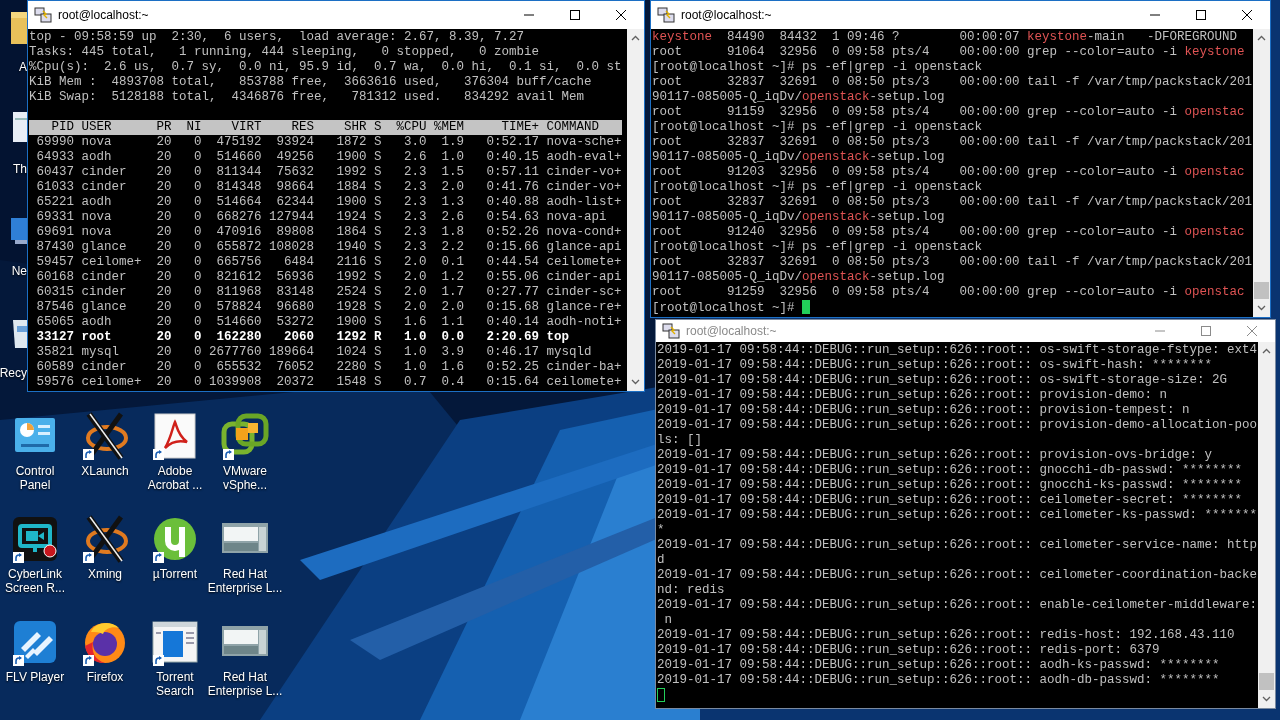 The height and width of the screenshot is (720, 1280). What do you see at coordinates (351, 232) in the screenshot?
I see `table-cell-text: 1864` at bounding box center [351, 232].